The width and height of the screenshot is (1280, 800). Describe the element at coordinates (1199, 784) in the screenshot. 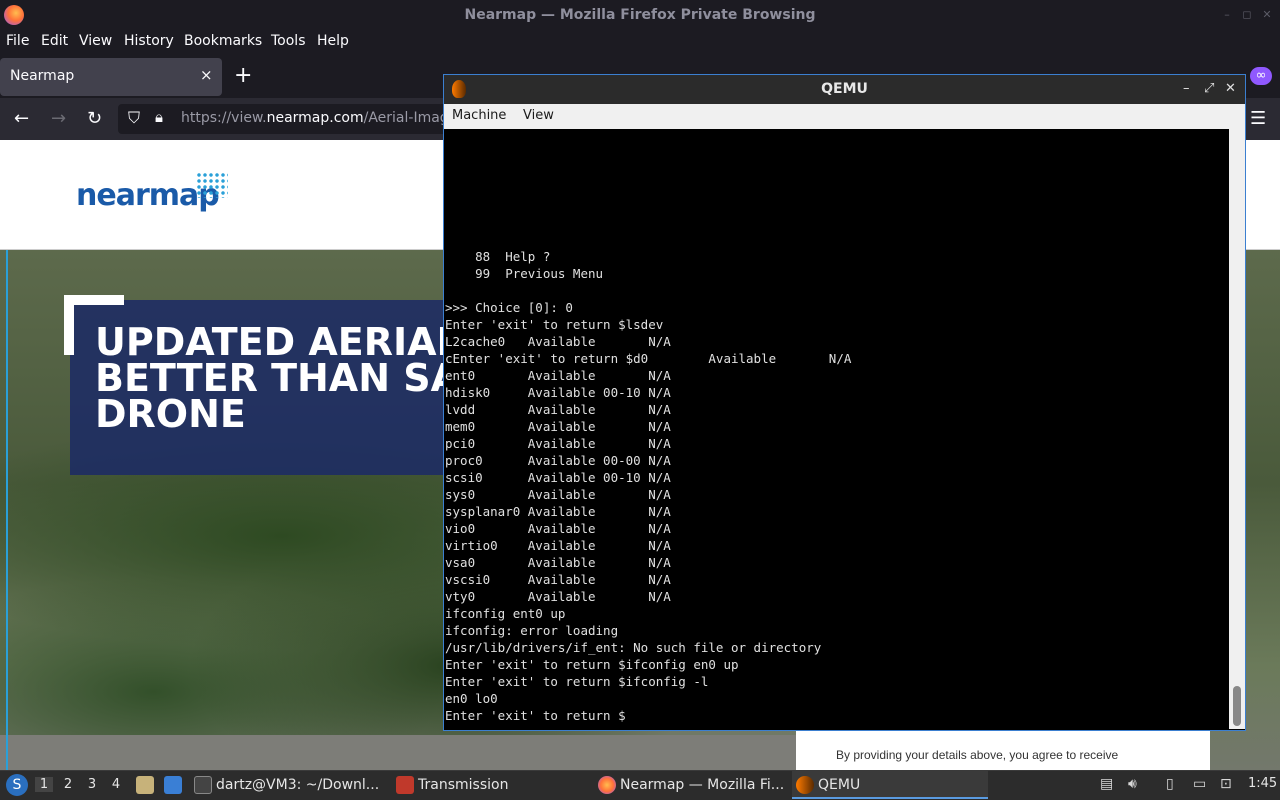

I see `display-icon: ▭` at that location.